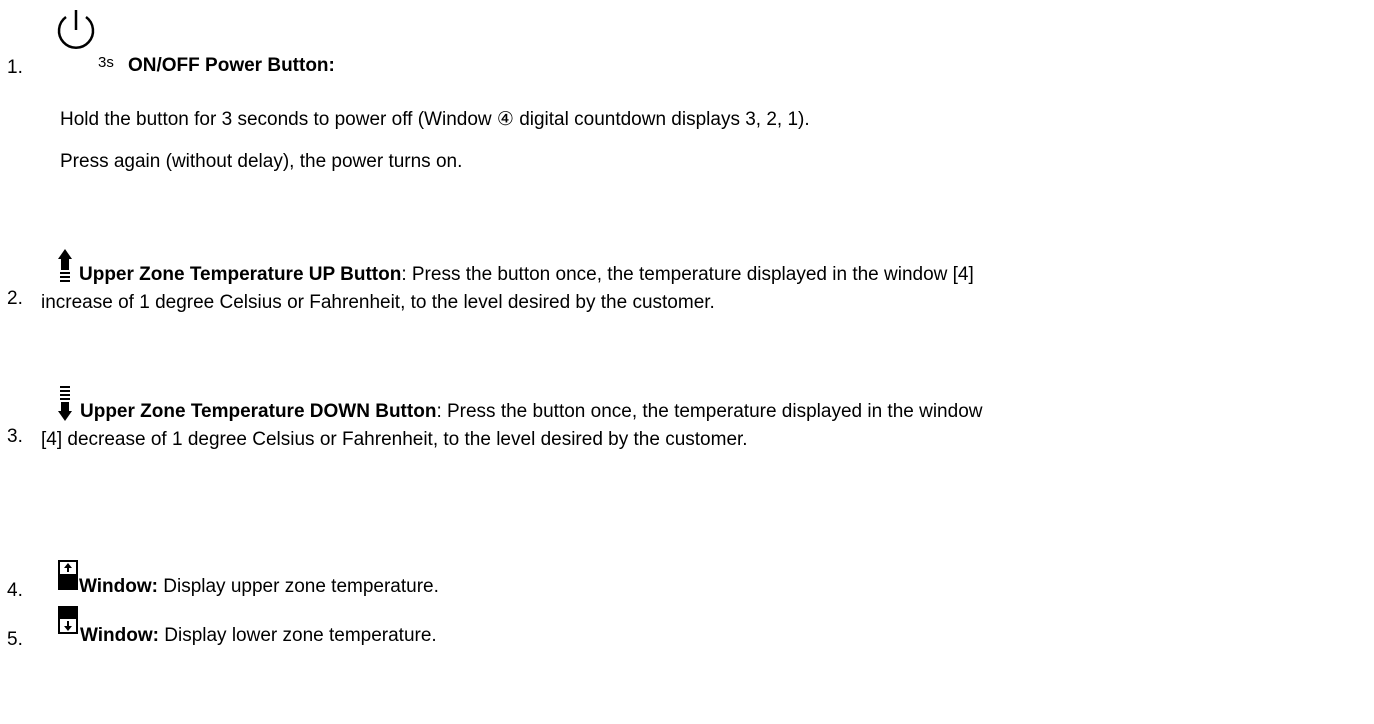 The width and height of the screenshot is (1374, 724). I want to click on item-5-line: Window: Display lower zone temperature., so click(258, 636).